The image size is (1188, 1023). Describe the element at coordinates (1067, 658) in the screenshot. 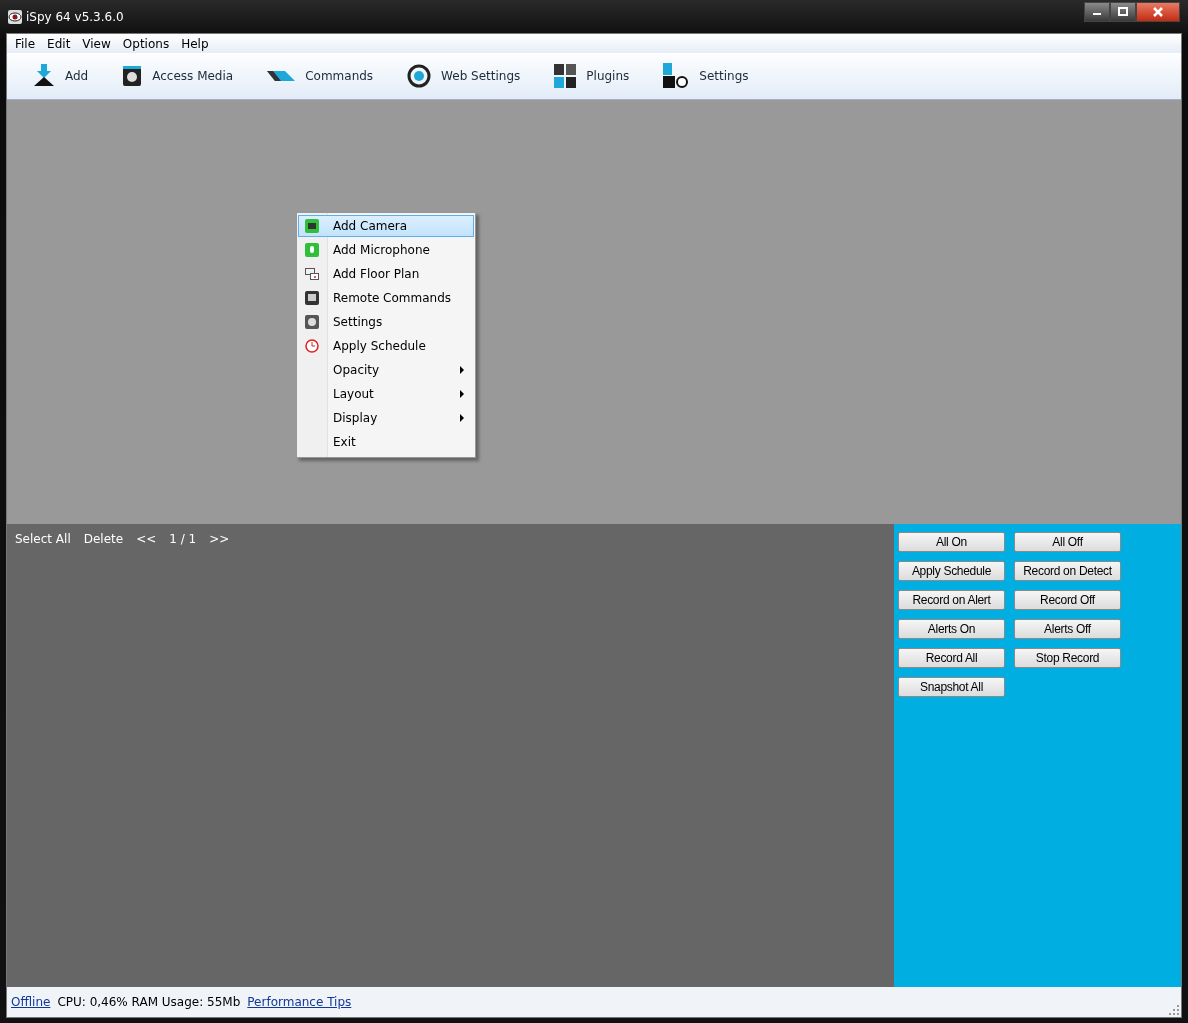

I see `control-button: Stop Record` at that location.